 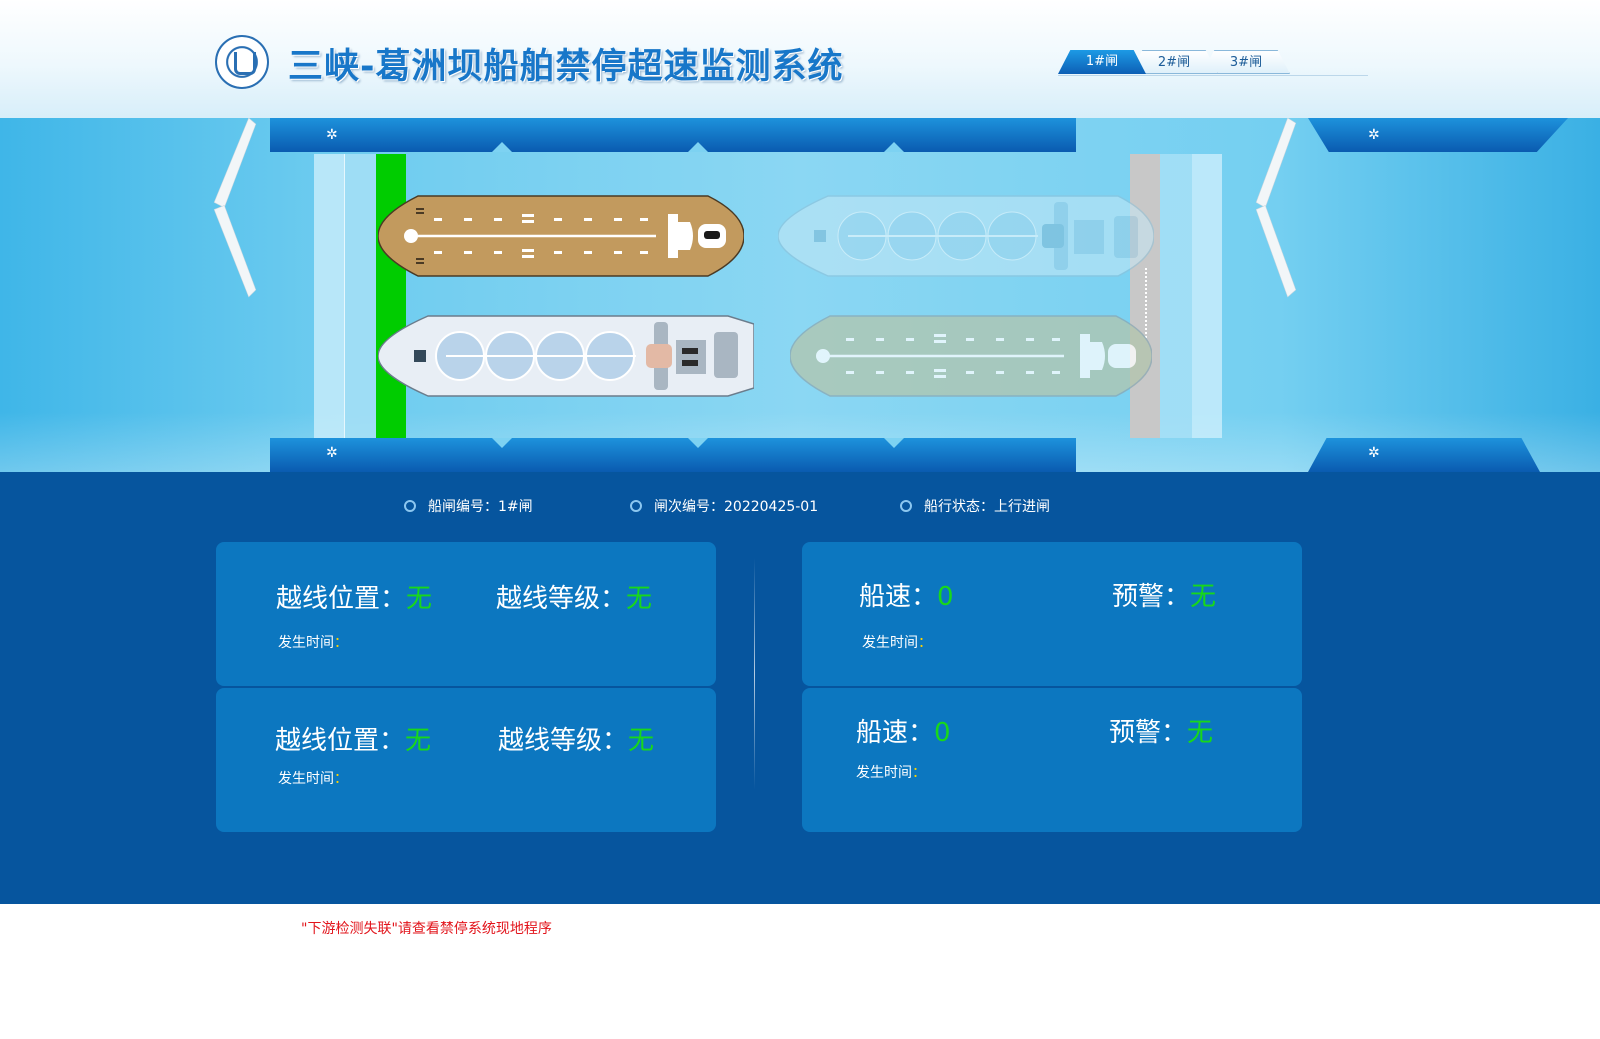 I want to click on speed-panel-upper: 船速：0 预警：无 发生时间：, so click(x=1052, y=614).